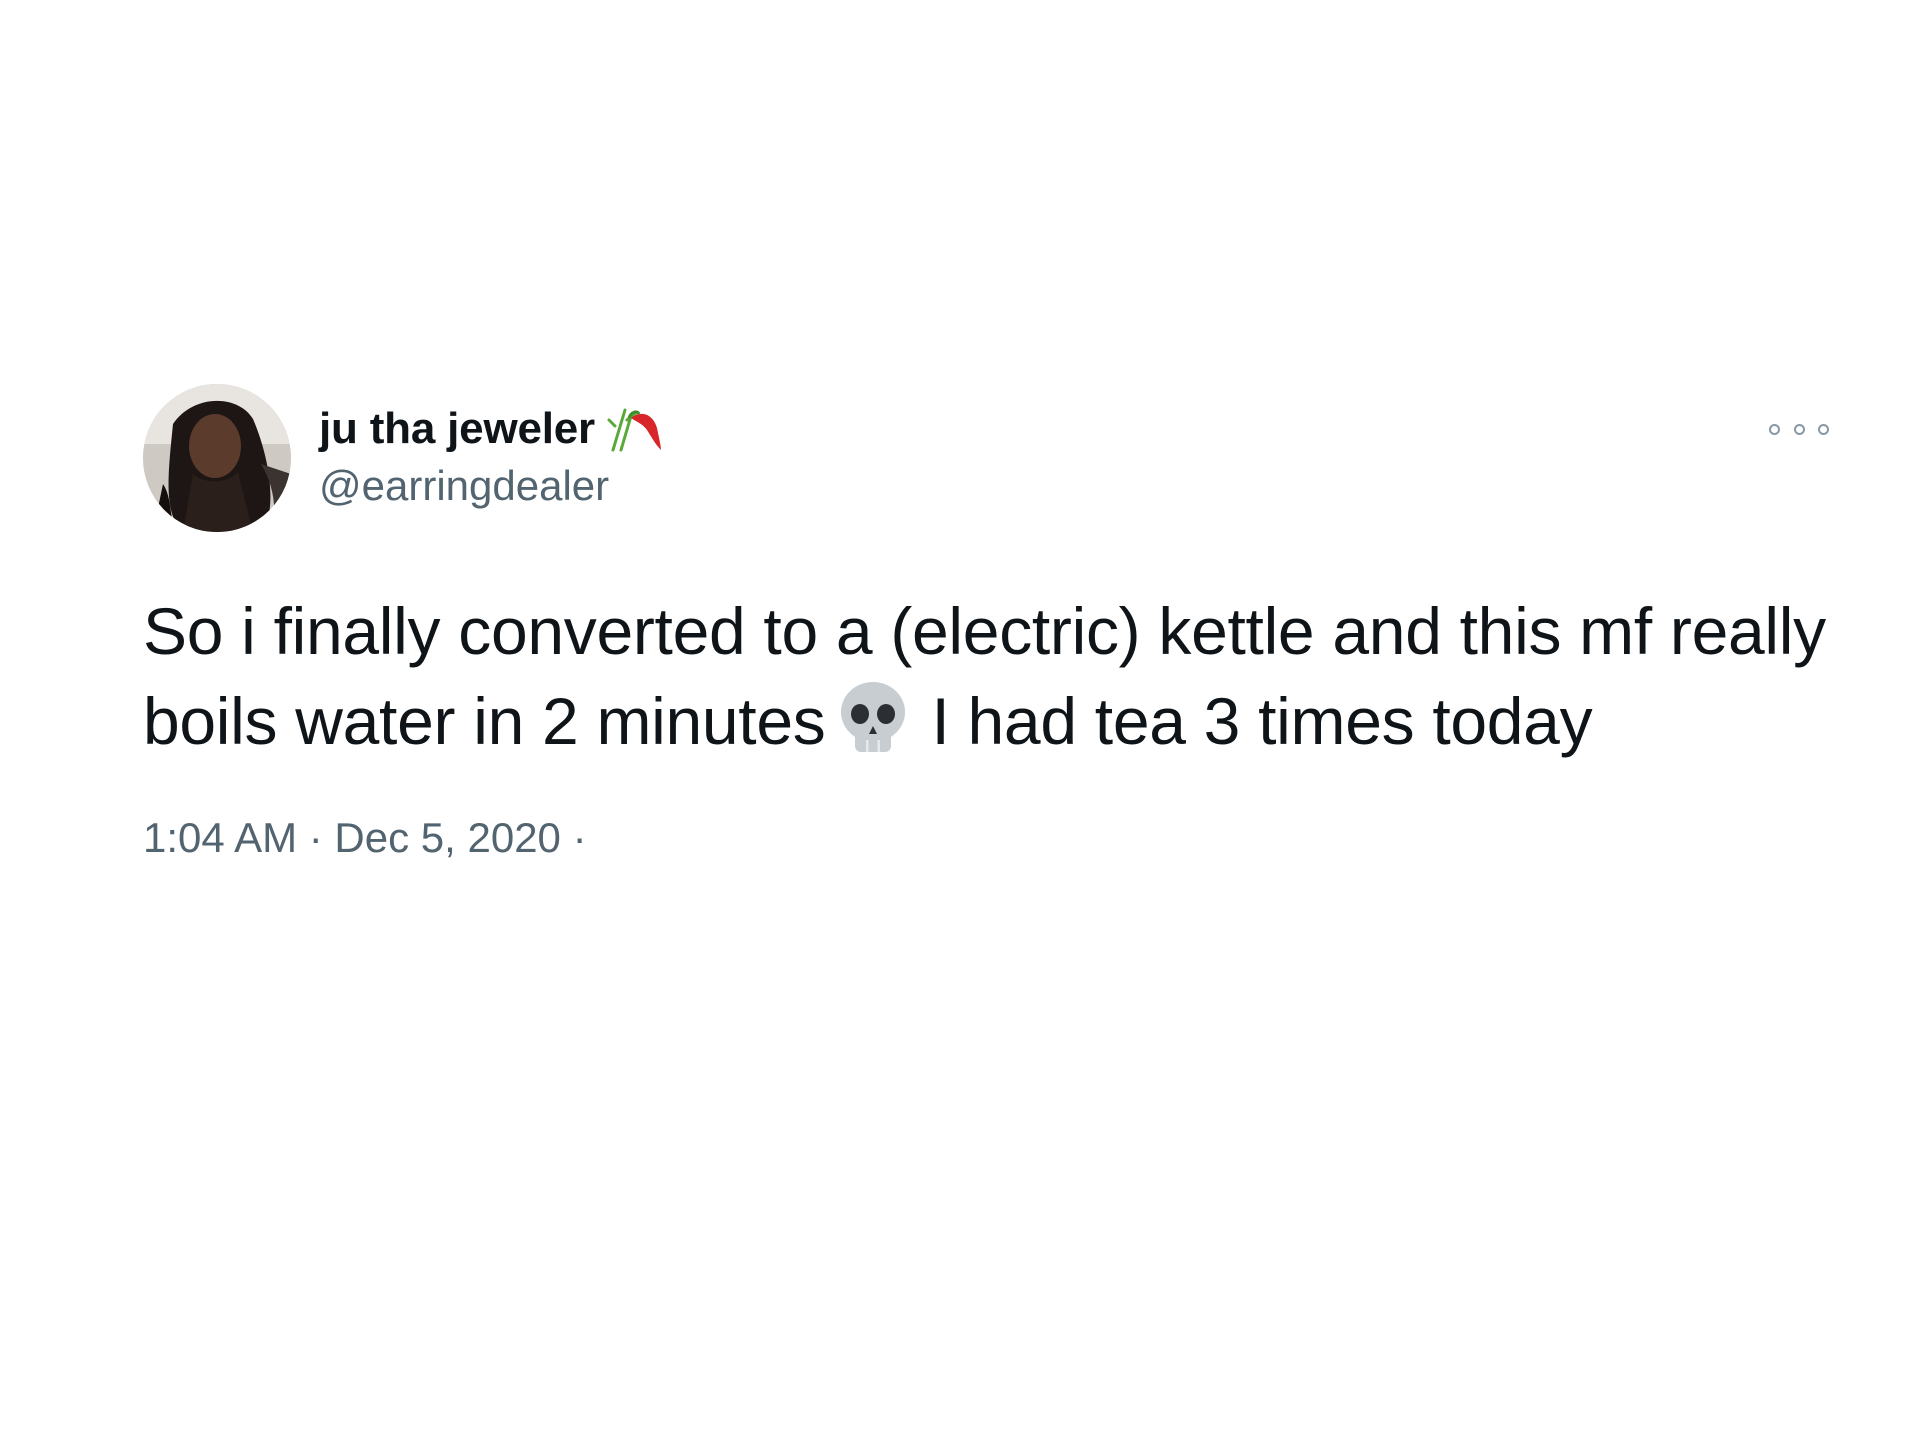 The width and height of the screenshot is (1920, 1440). I want to click on tweet-text-part2: I had tea 3 times today, so click(1262, 721).